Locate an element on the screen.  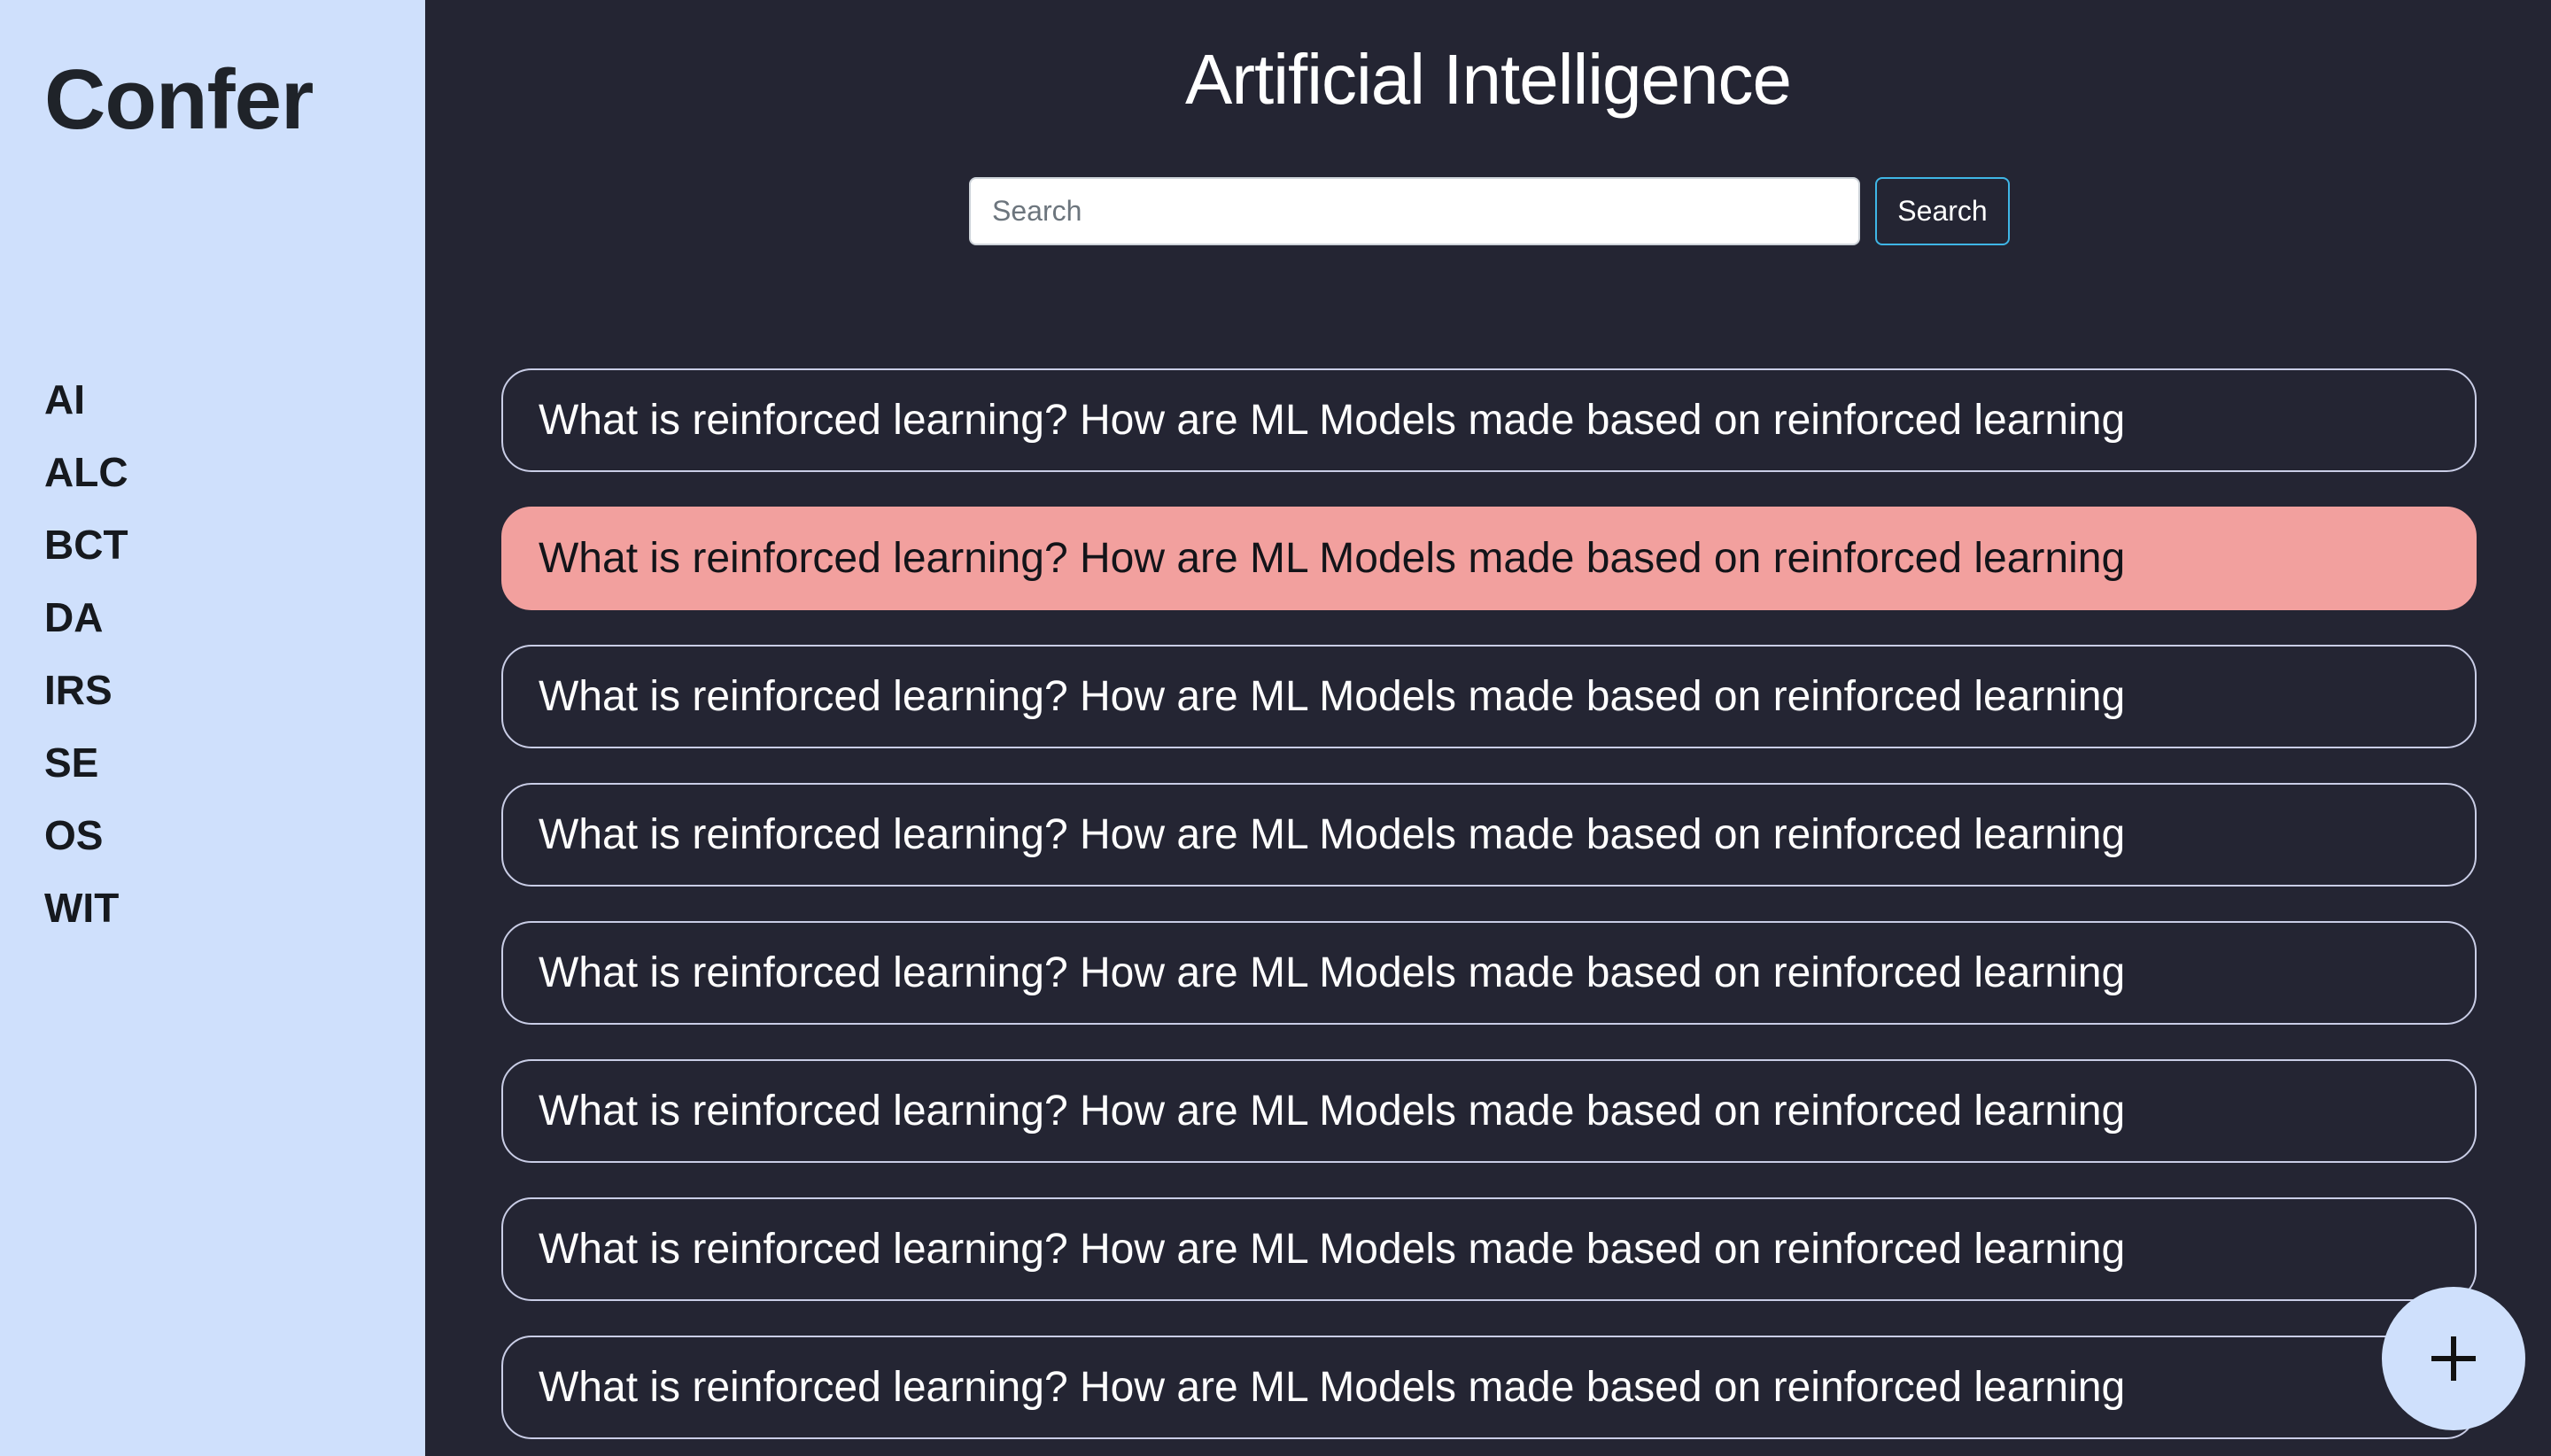
sidebar-nav: AI ALC BCT DA IRS SE OS WIT is located at coordinates (86, 653).